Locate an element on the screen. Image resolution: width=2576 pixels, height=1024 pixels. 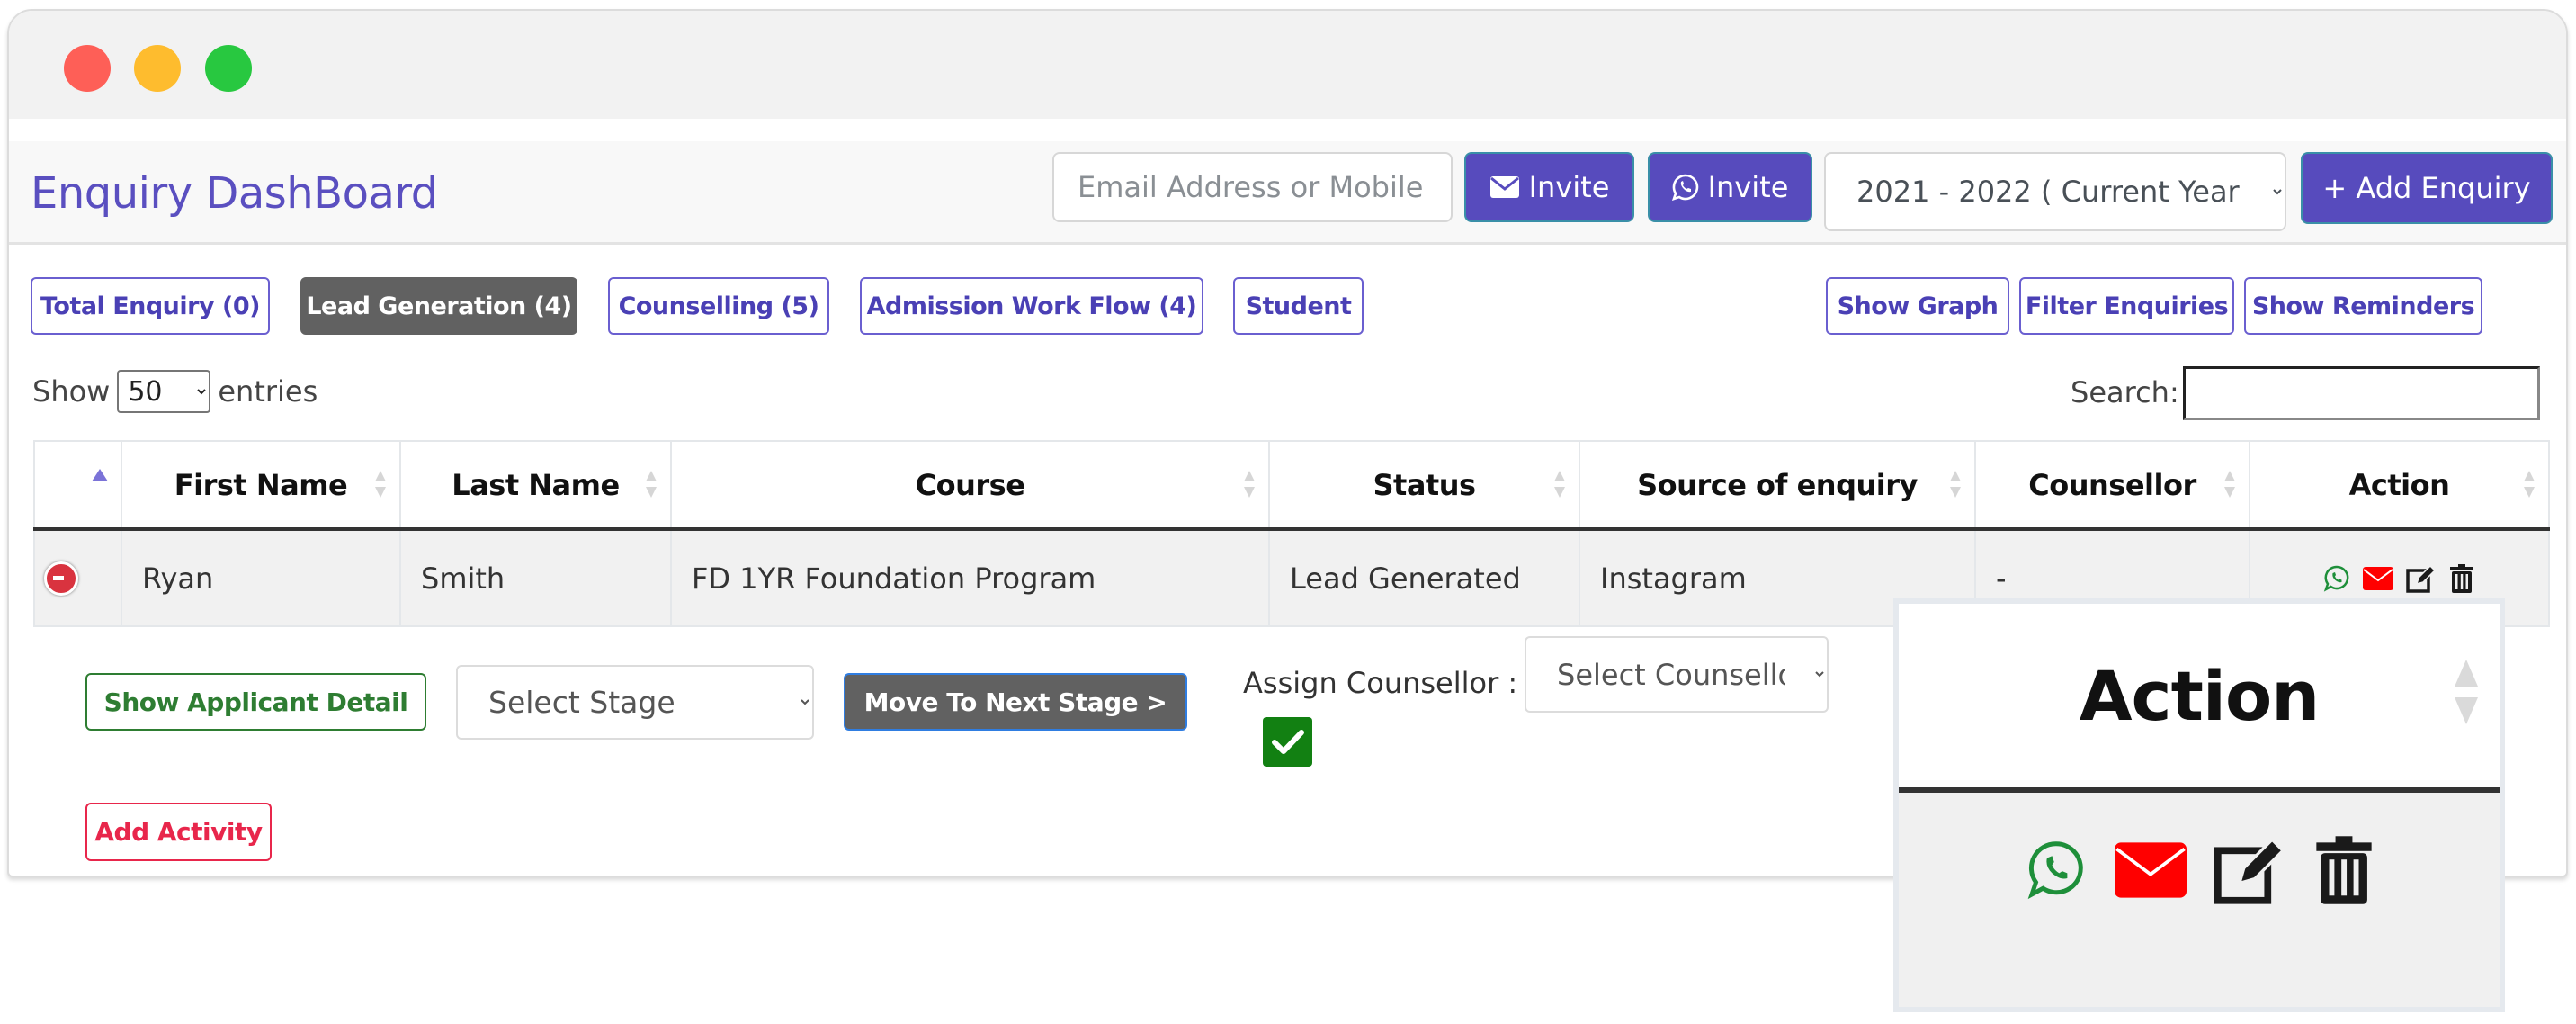
status-cell: Lead Generated is located at coordinates (1424, 577).